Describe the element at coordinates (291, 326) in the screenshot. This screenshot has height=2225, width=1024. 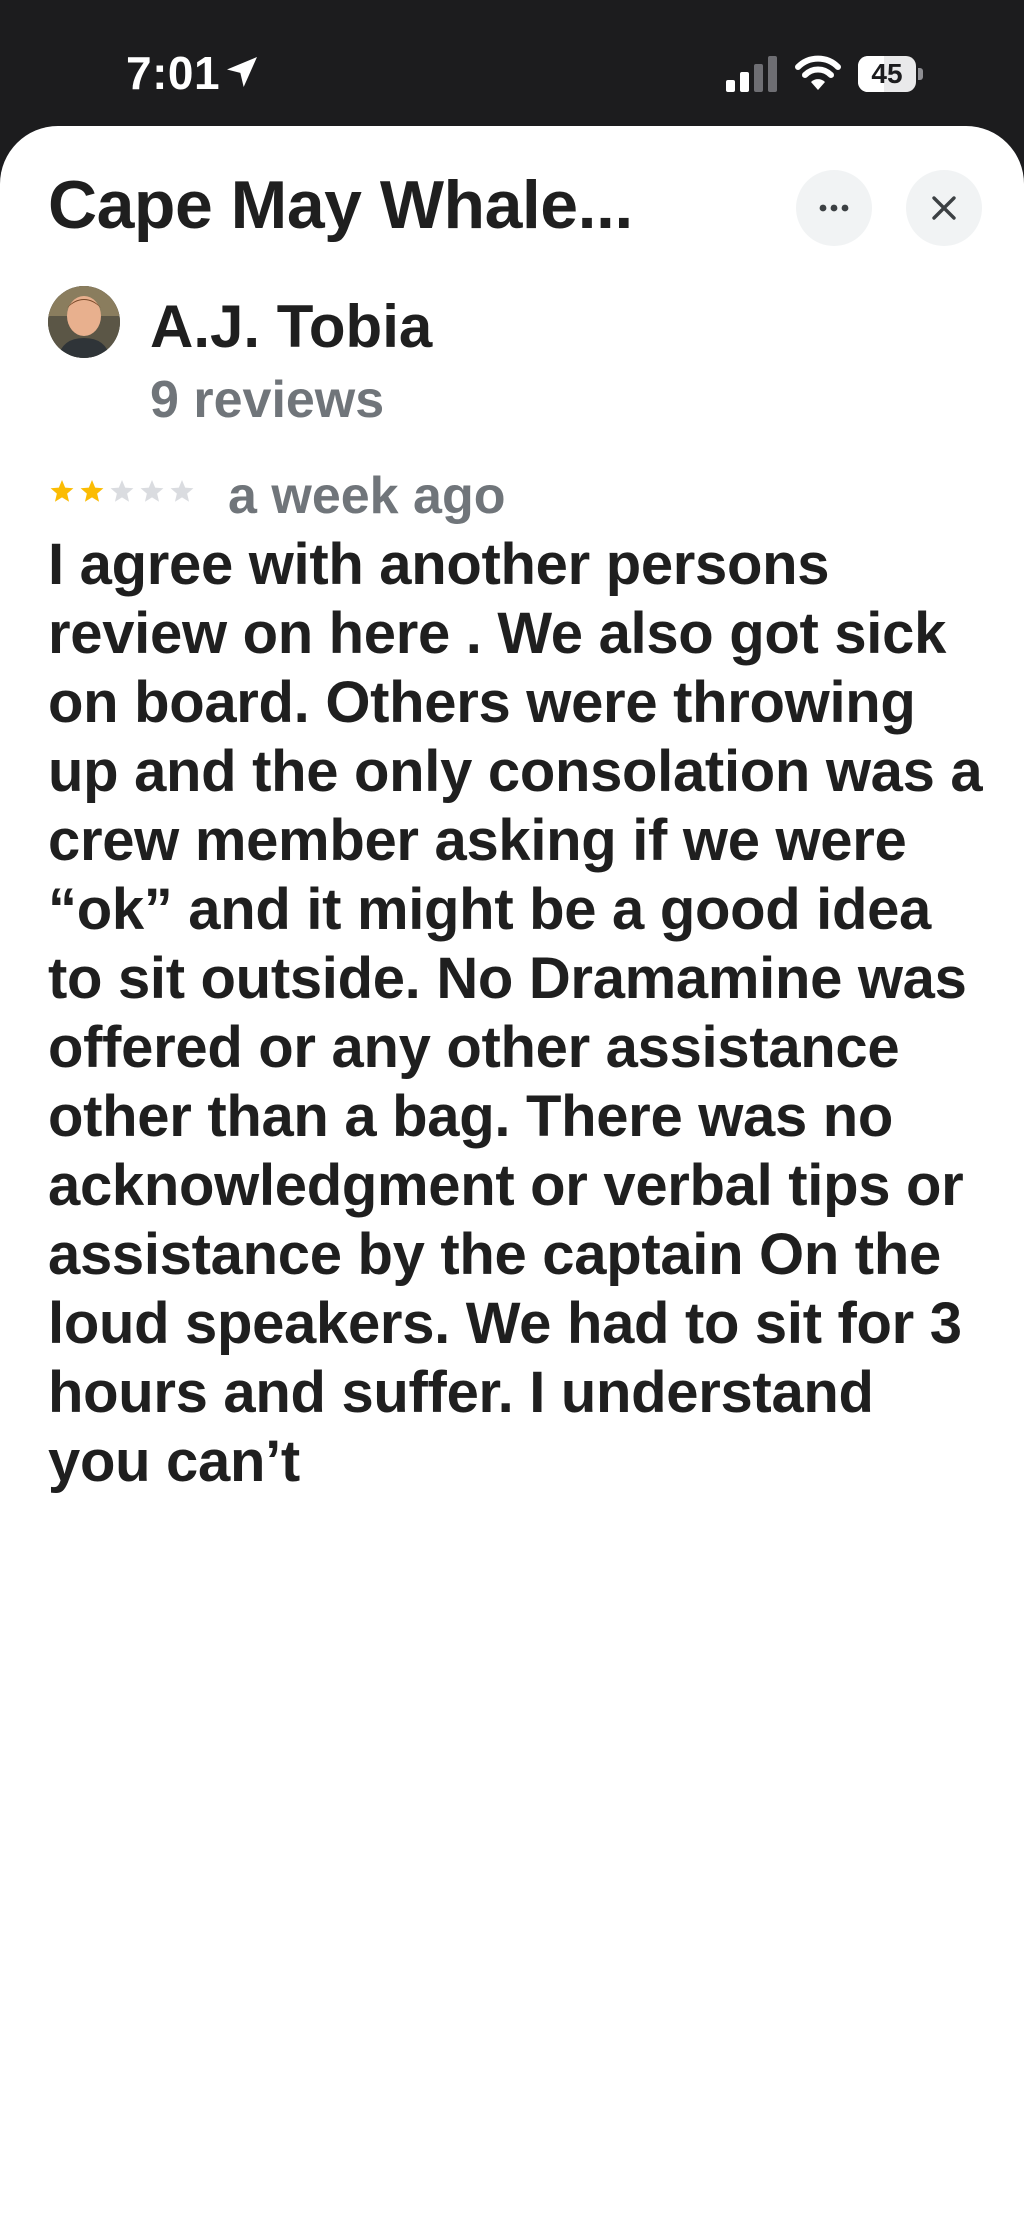
I see `reviewer-name: A.J. Tobia` at that location.